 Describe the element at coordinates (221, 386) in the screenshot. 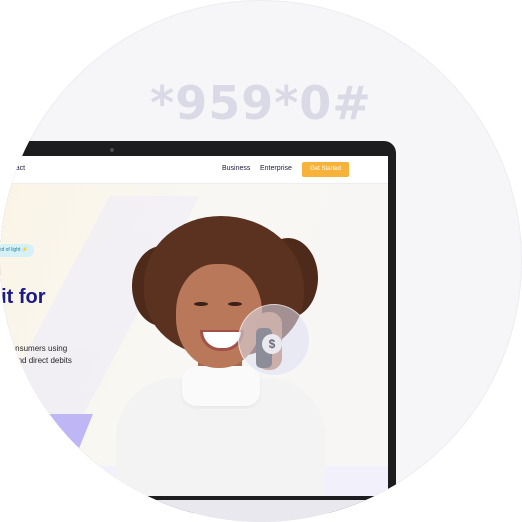

I see `turtleneck-collar` at that location.